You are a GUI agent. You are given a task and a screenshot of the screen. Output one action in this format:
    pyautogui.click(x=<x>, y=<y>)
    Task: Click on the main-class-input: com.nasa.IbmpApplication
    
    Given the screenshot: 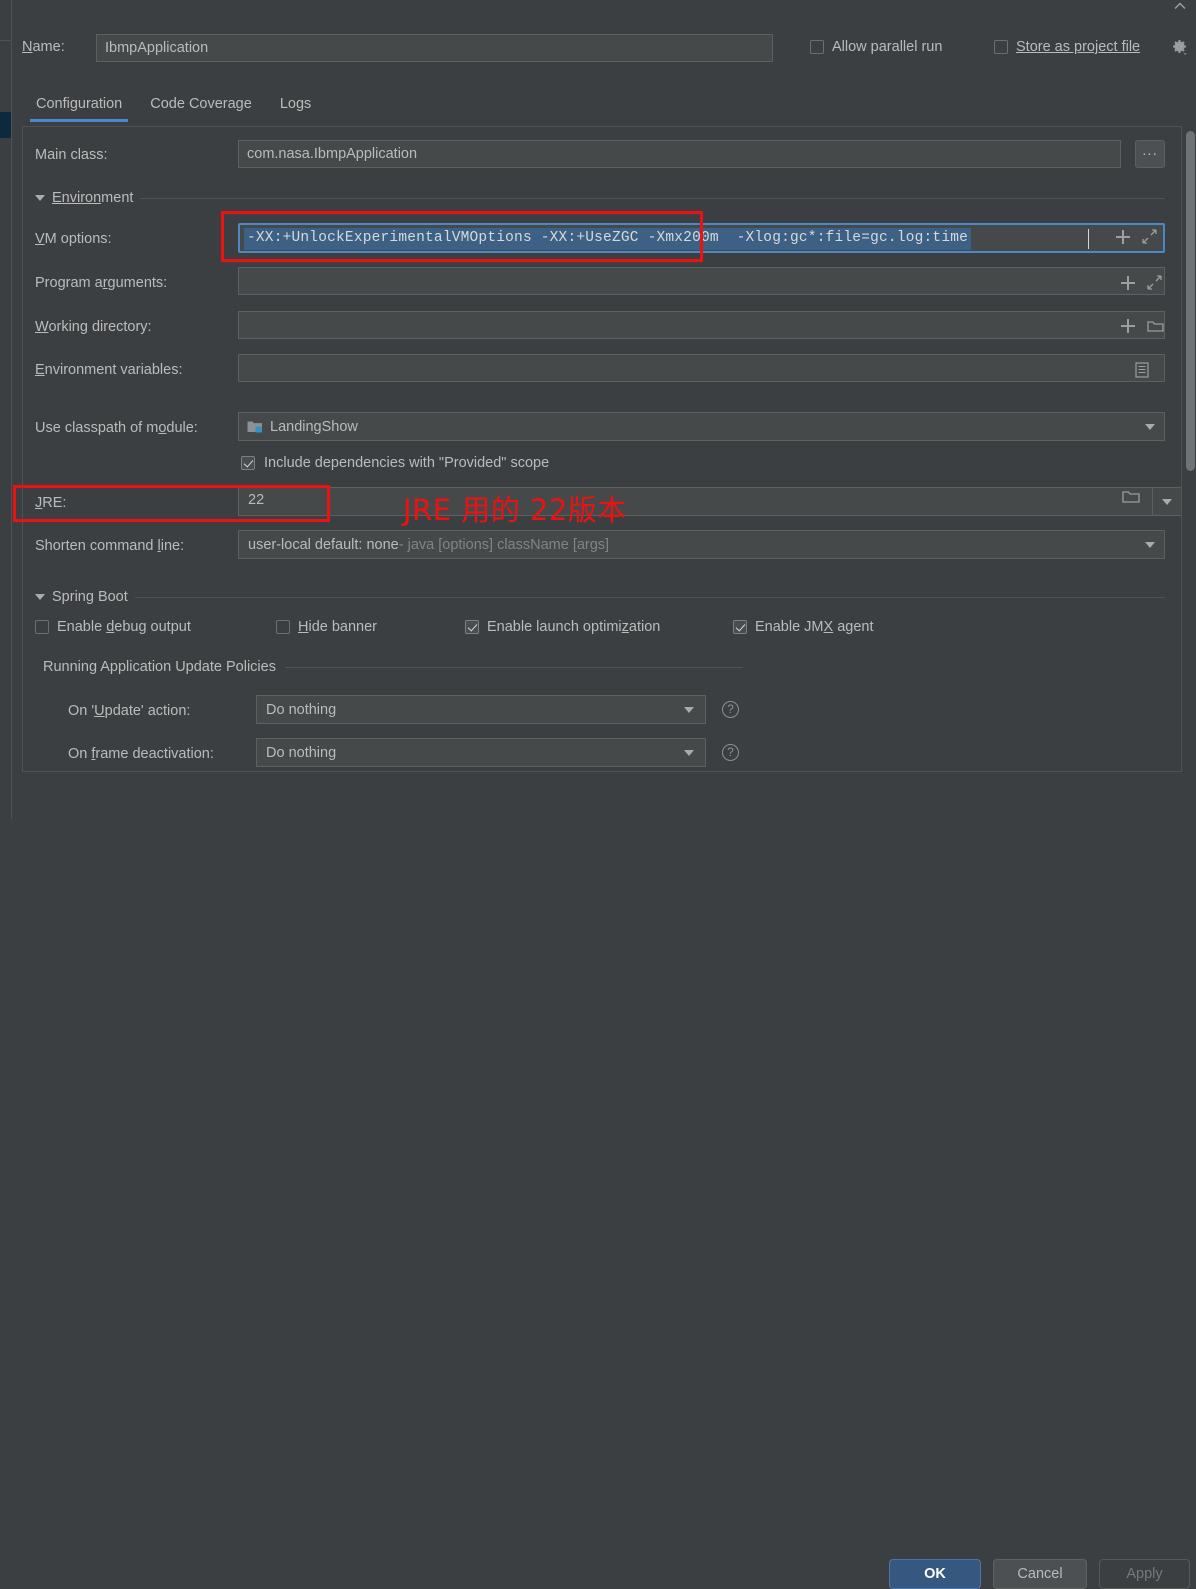 What is the action you would take?
    pyautogui.click(x=679, y=154)
    